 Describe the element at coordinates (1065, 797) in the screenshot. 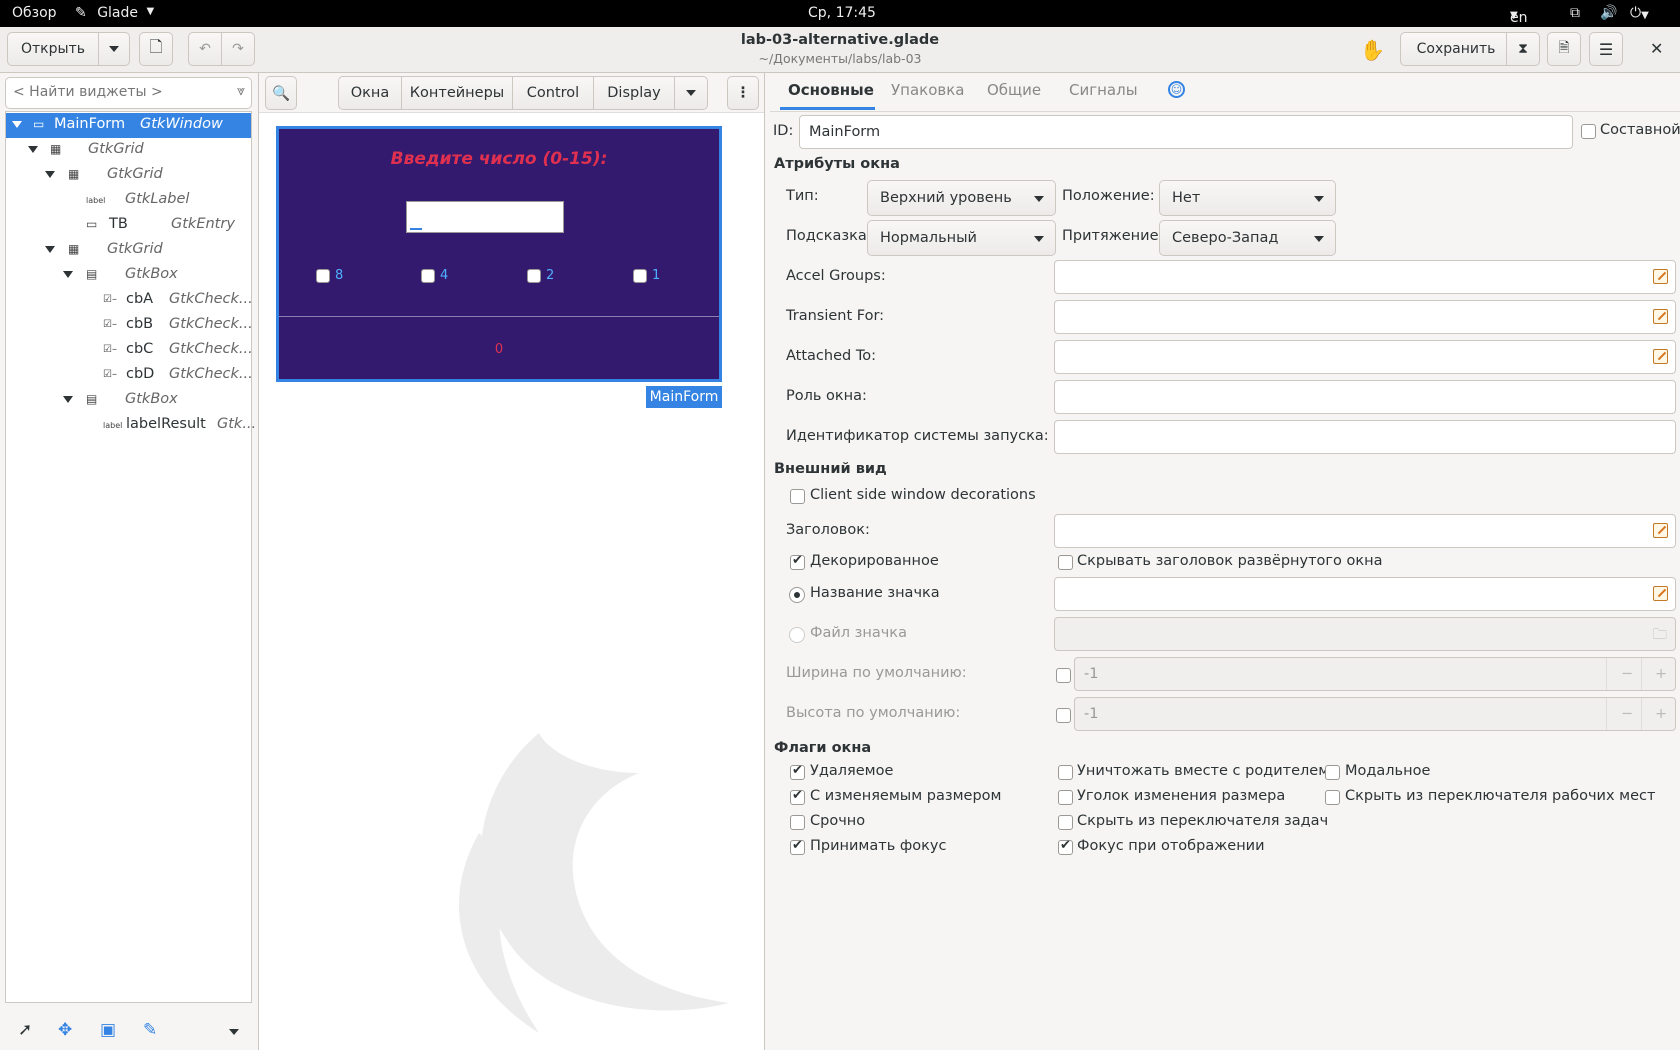

I see `resize-grip-checkbox` at that location.